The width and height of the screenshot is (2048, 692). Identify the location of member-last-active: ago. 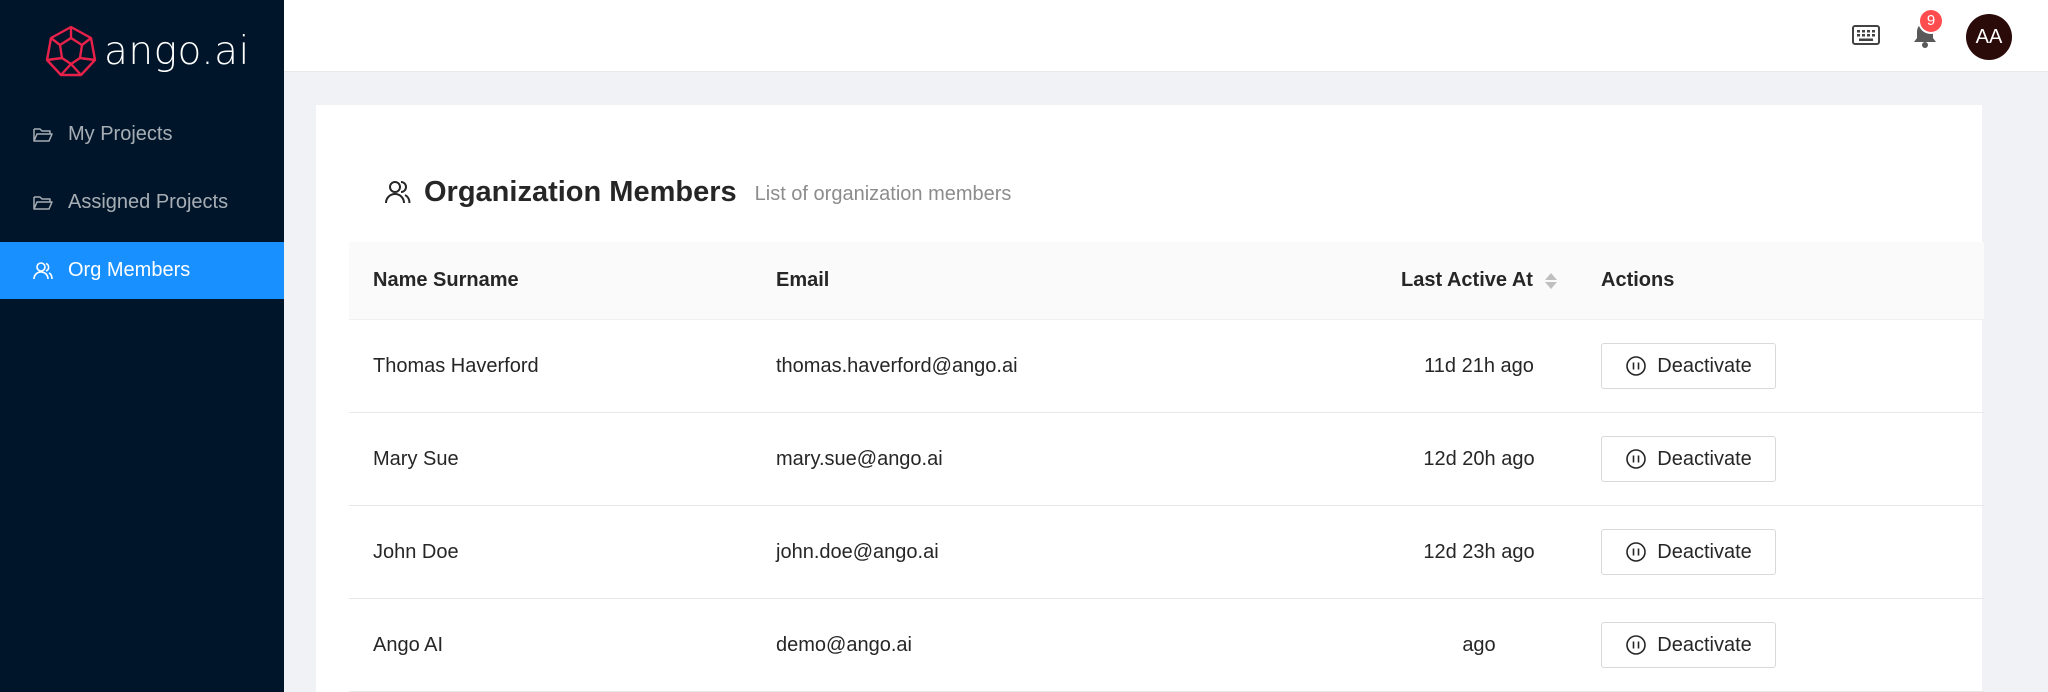
(1479, 644).